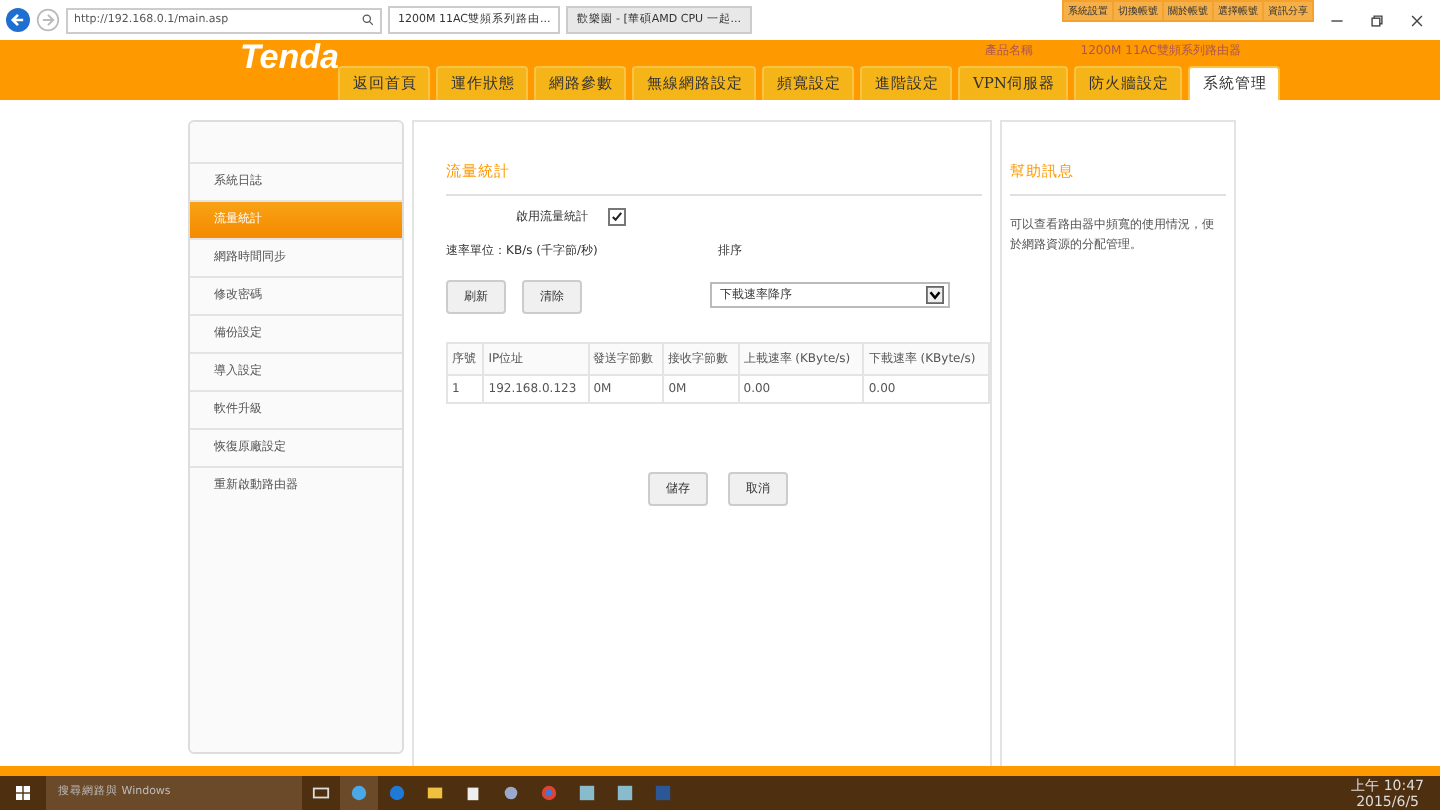 This screenshot has height=810, width=1440. What do you see at coordinates (289, 58) in the screenshot?
I see `logo: Tenda` at bounding box center [289, 58].